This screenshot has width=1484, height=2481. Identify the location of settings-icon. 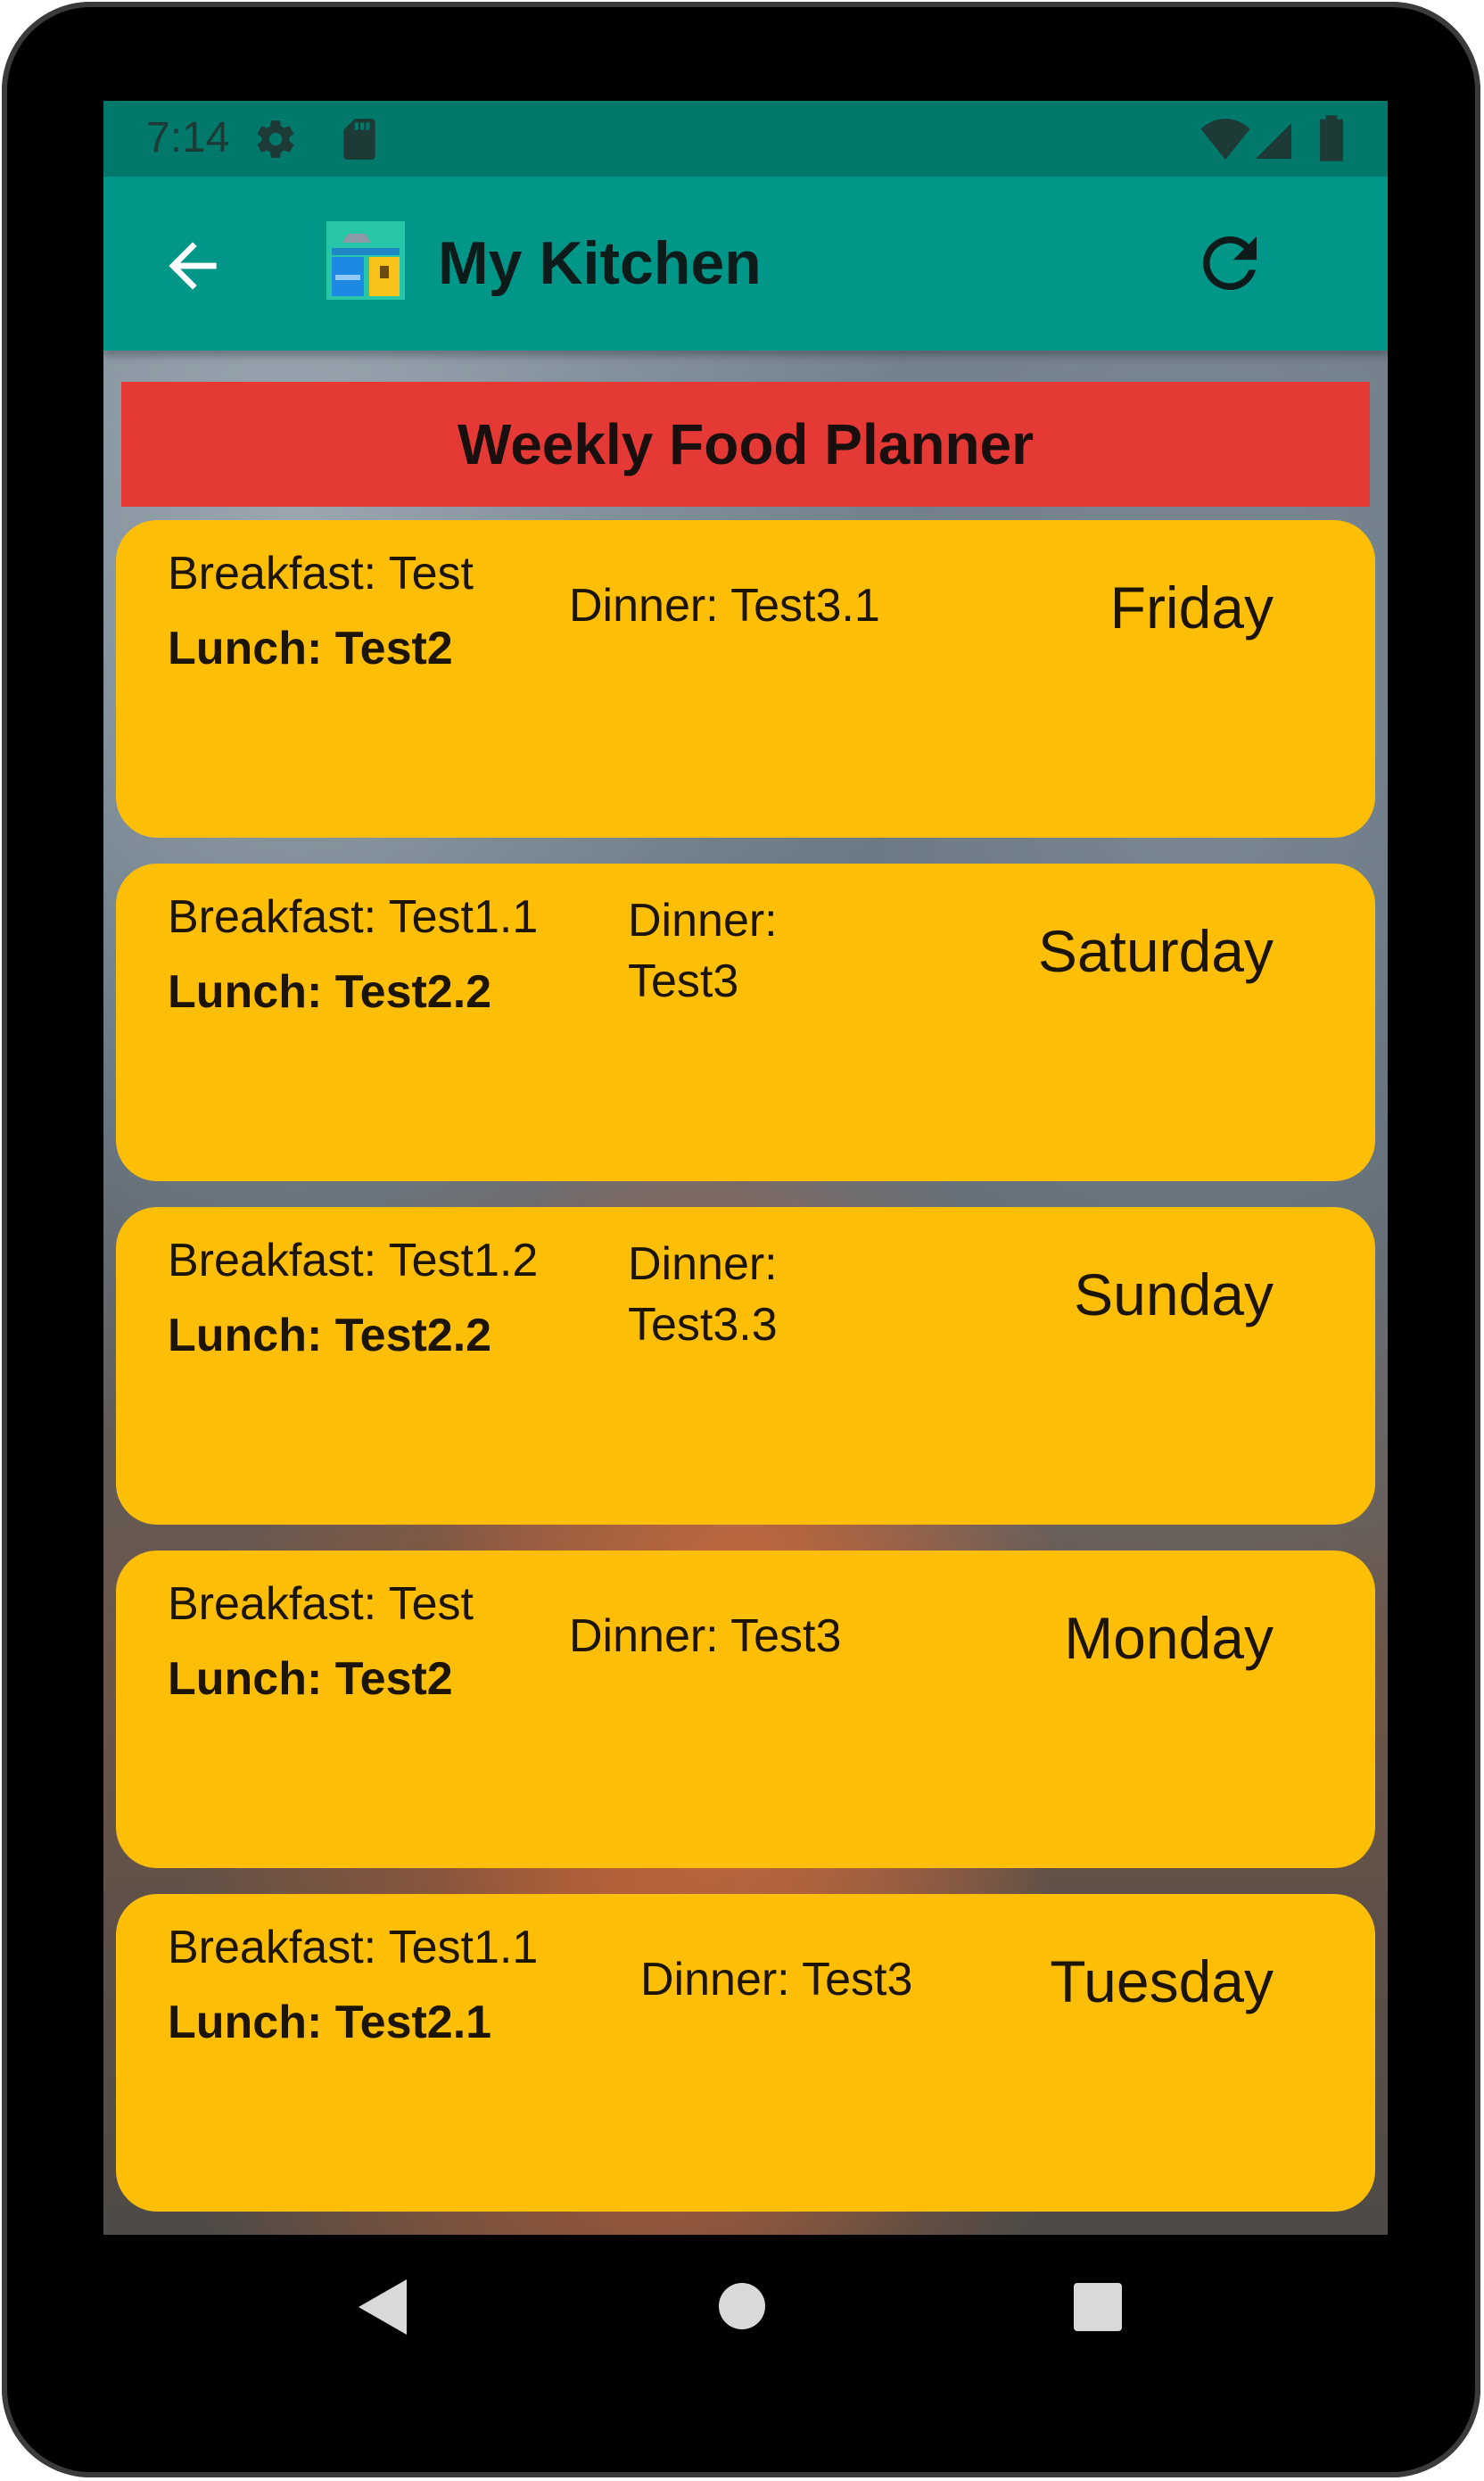
(275, 139).